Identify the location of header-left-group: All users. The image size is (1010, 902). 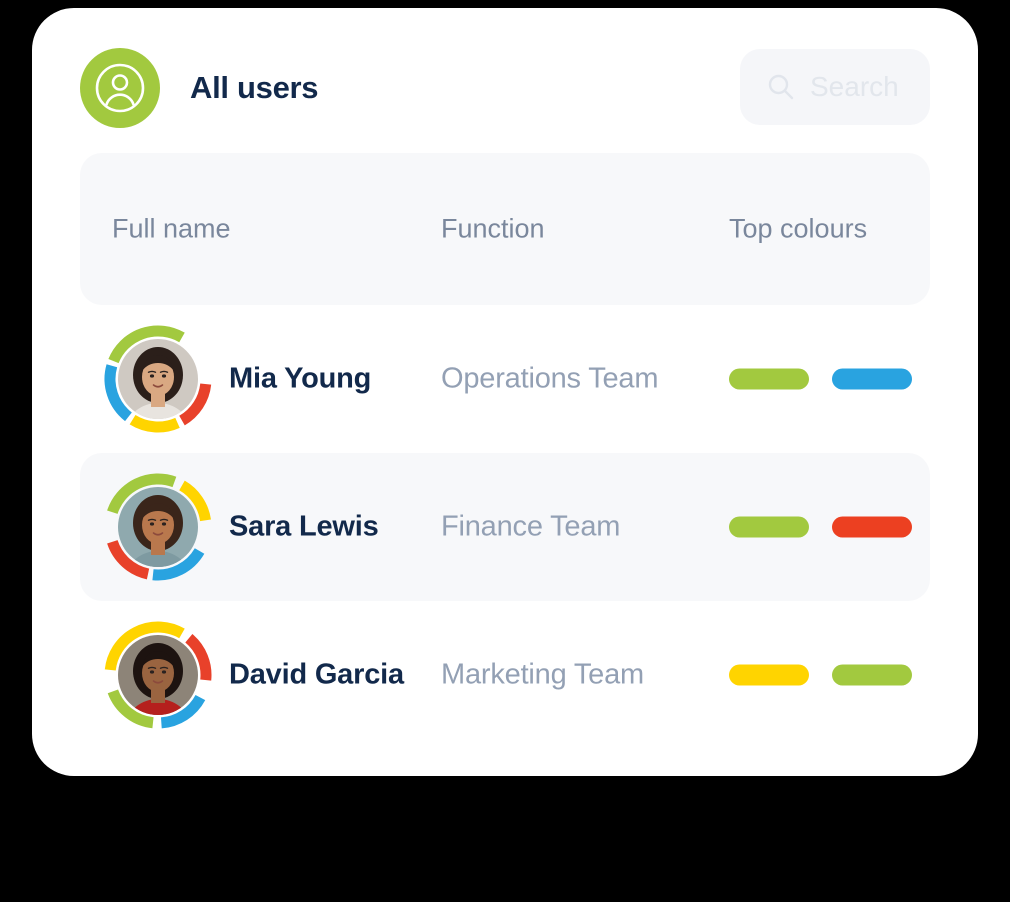
(199, 88).